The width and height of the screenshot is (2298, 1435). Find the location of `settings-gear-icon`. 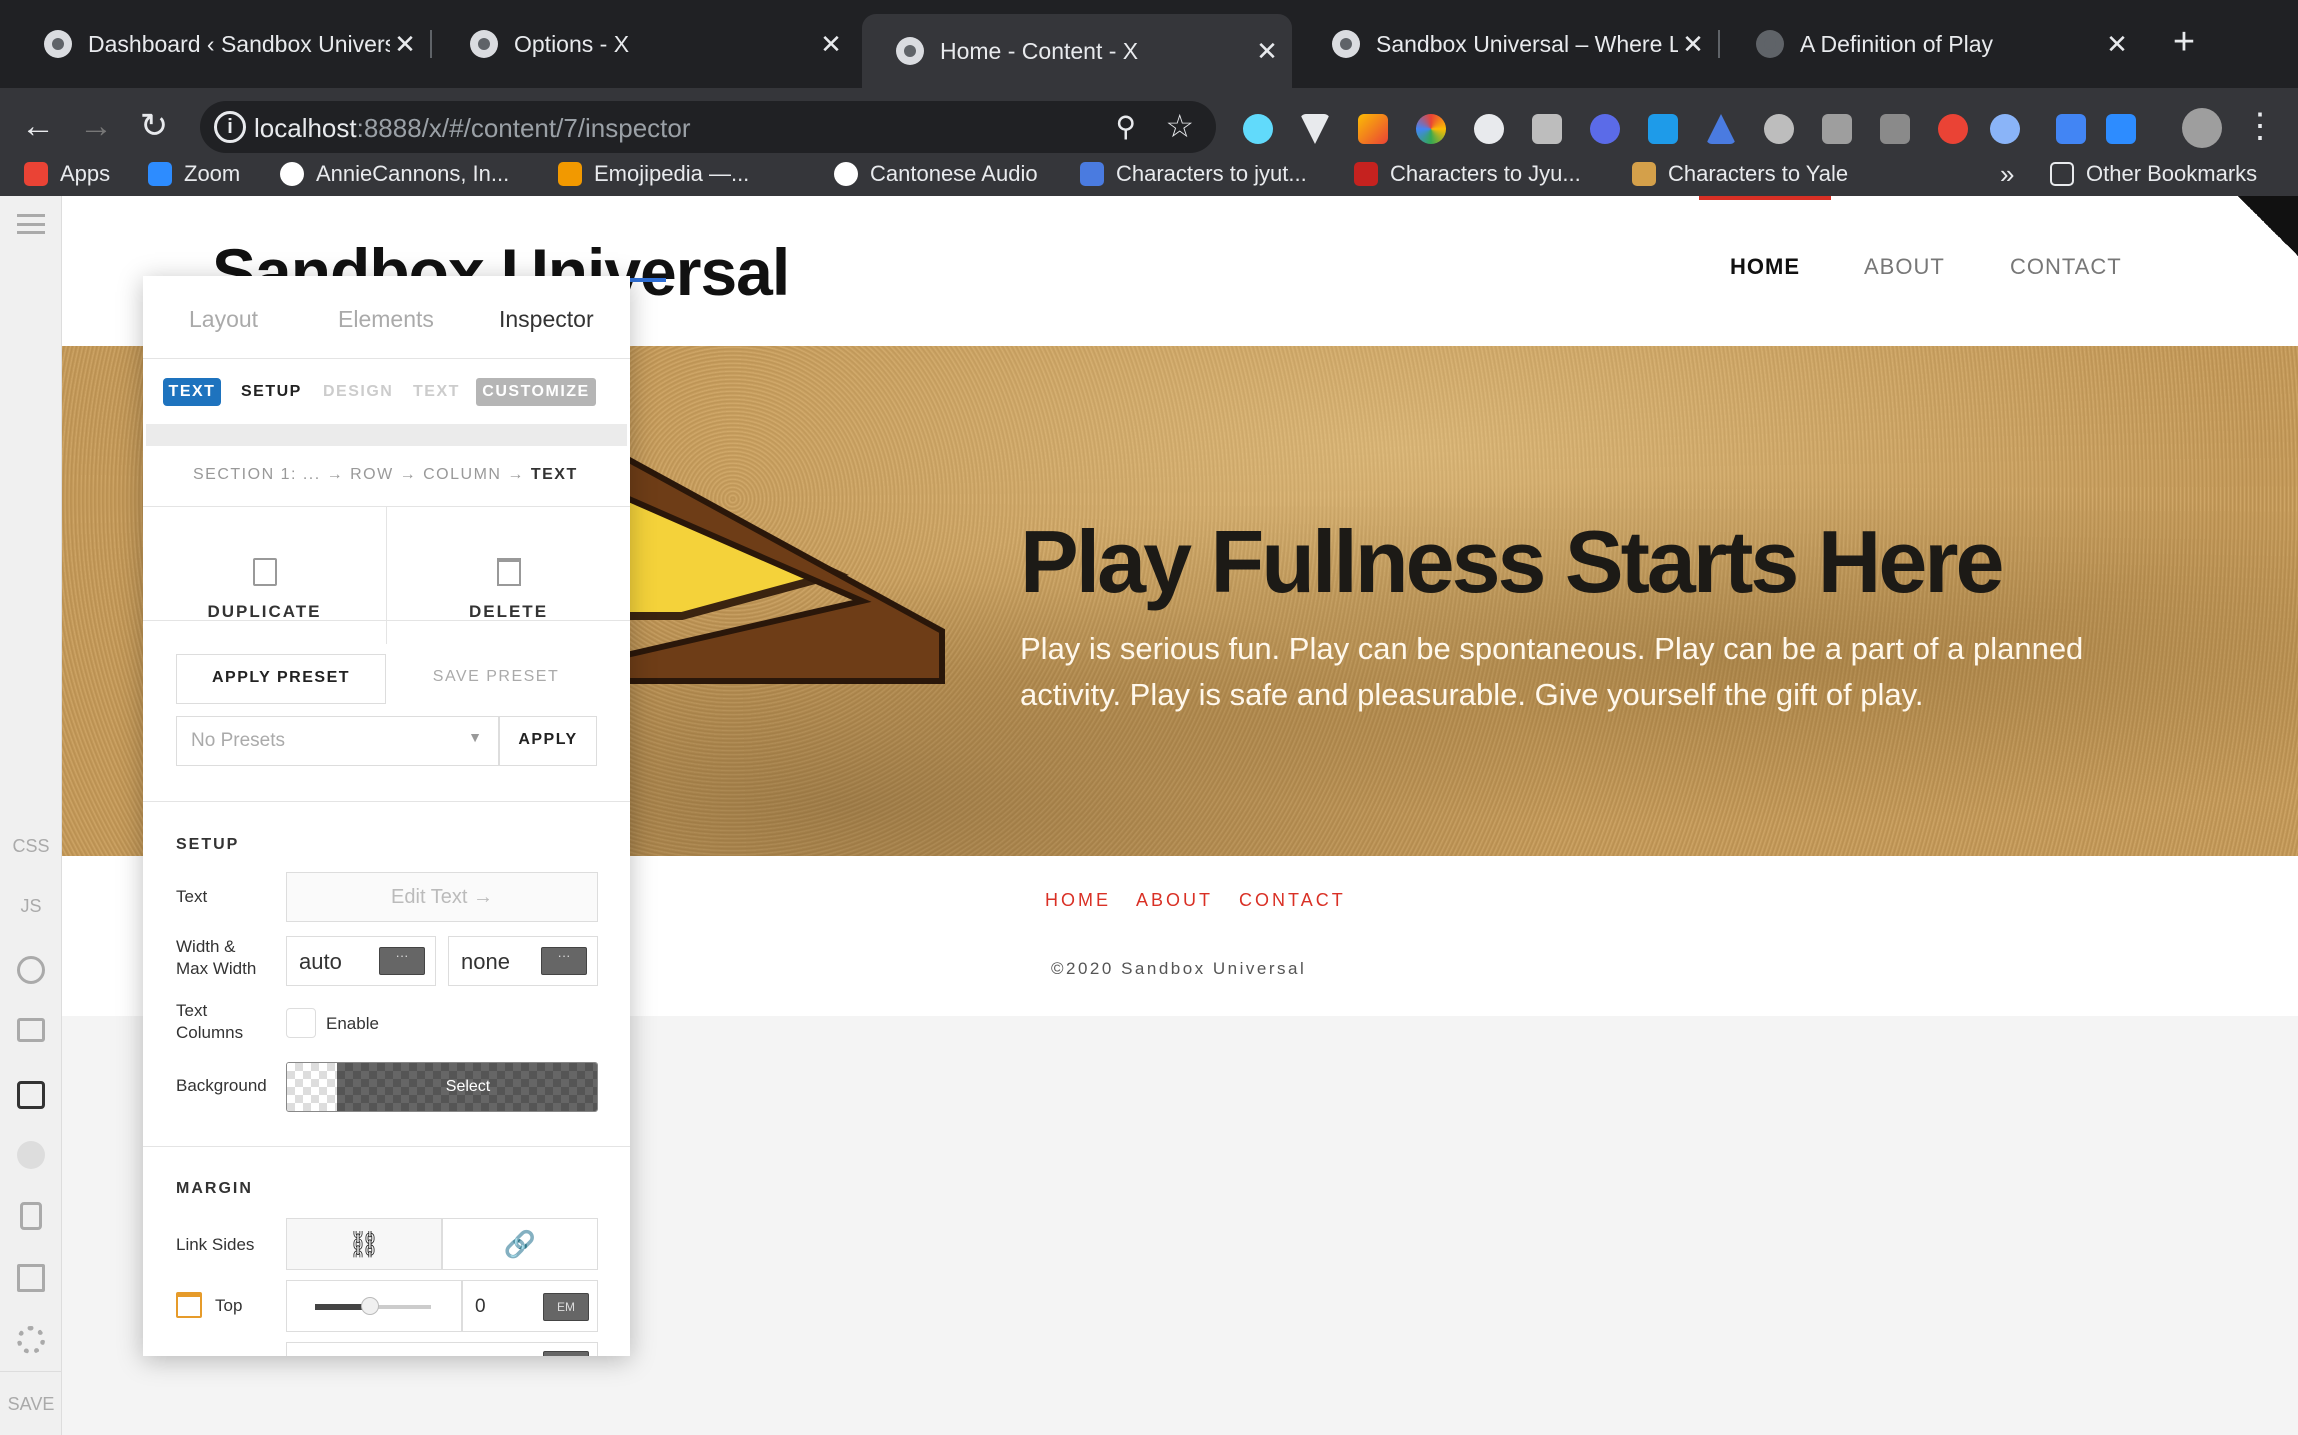

settings-gear-icon is located at coordinates (31, 1340).